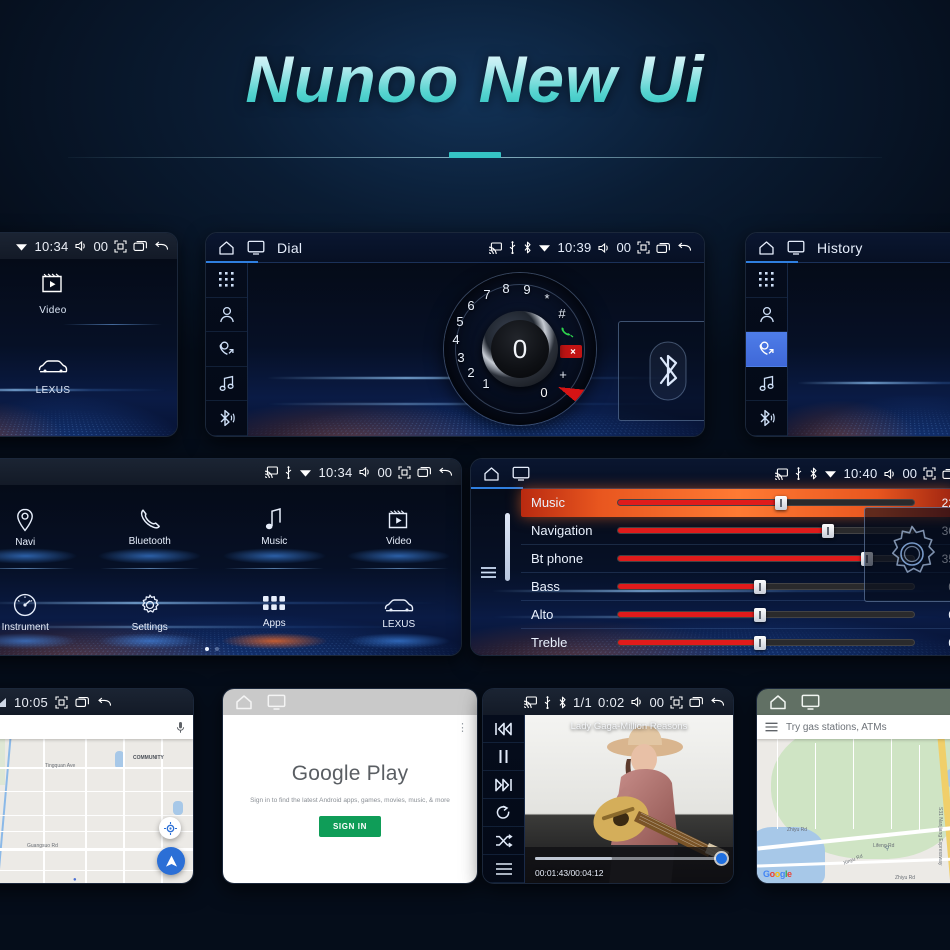  What do you see at coordinates (571, 351) in the screenshot?
I see `backspace-icon` at bounding box center [571, 351].